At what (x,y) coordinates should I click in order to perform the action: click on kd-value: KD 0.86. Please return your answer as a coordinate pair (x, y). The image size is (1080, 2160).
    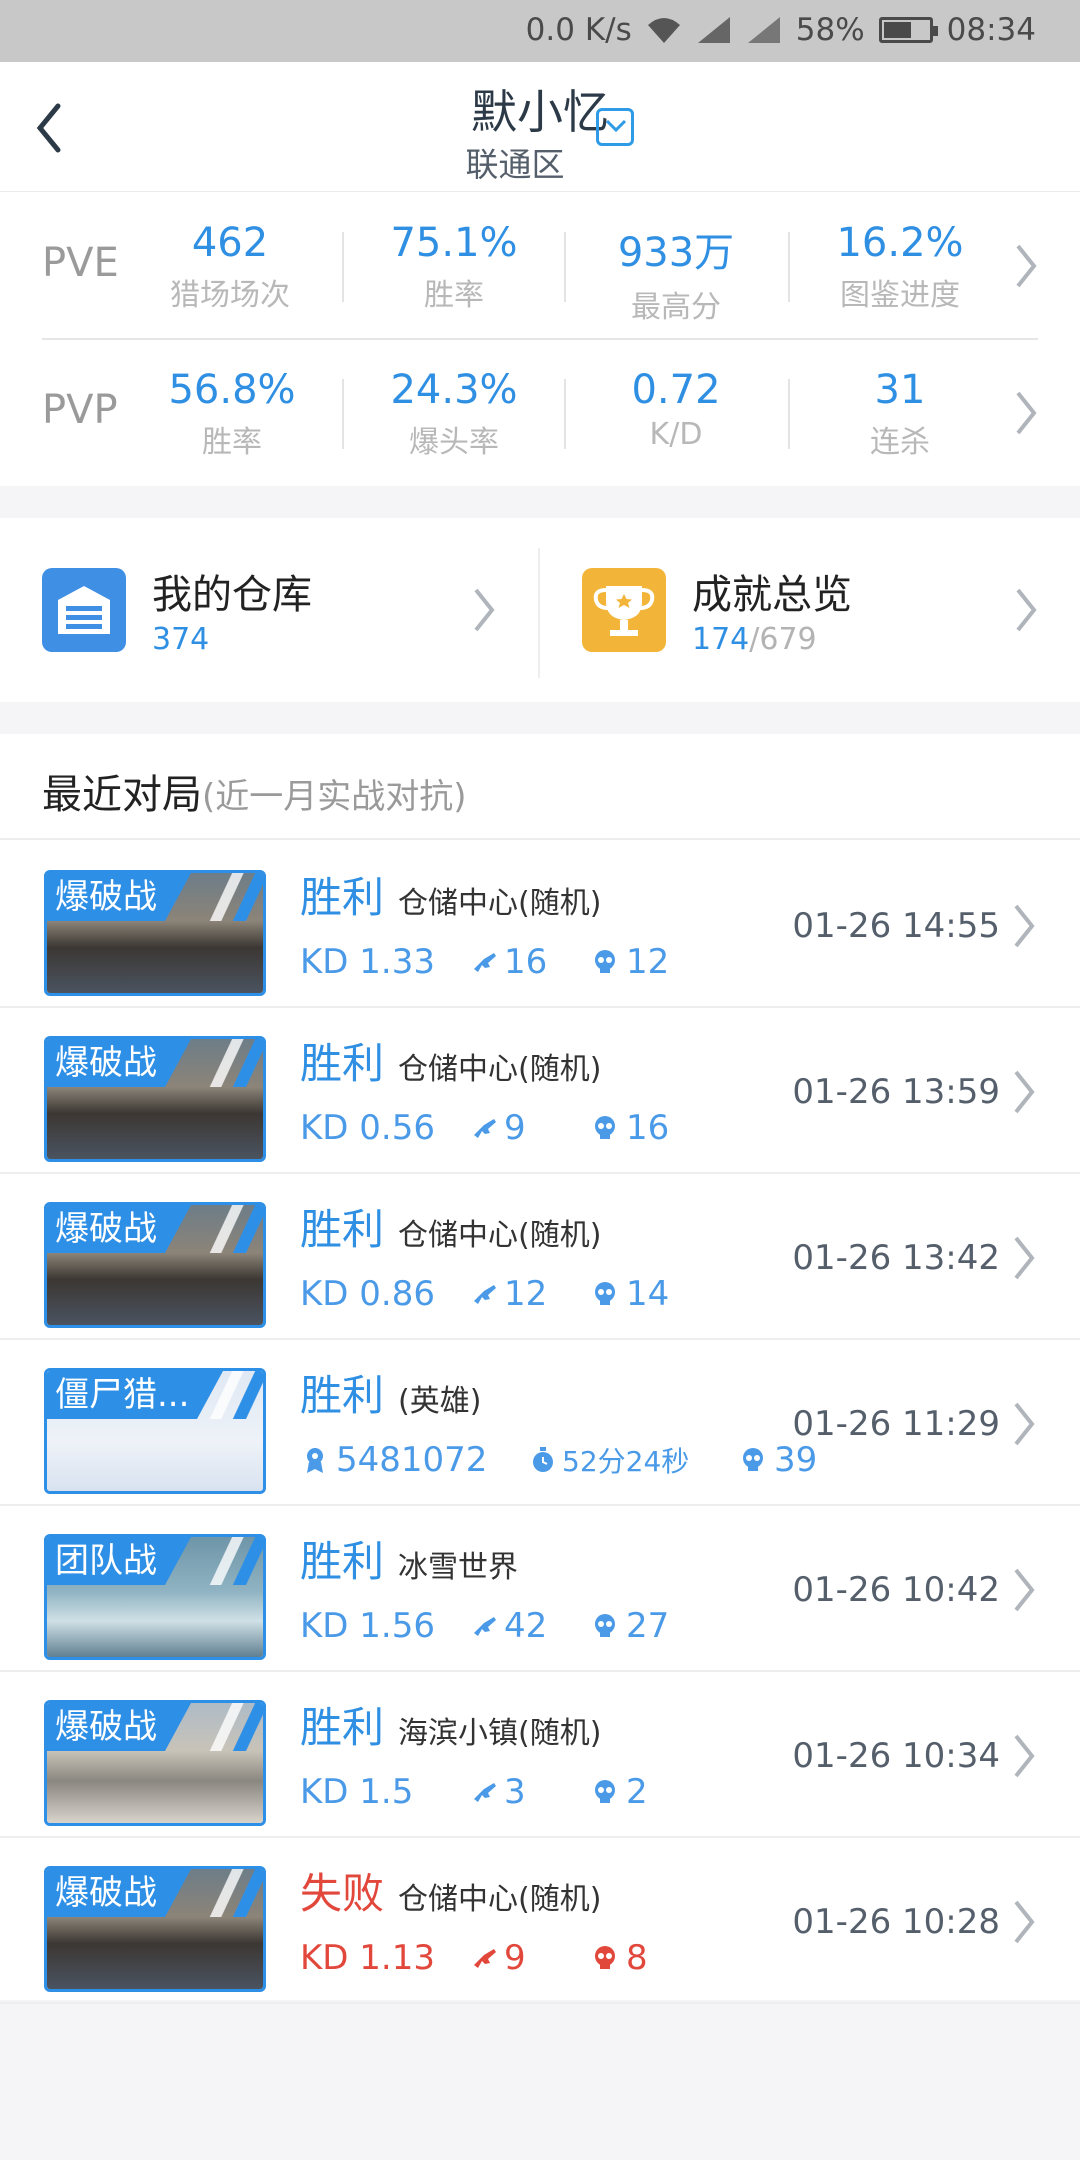
    Looking at the image, I should click on (367, 1294).